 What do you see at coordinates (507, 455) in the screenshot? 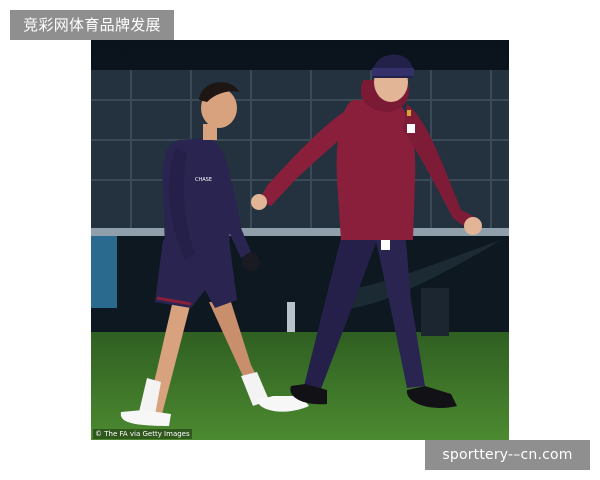
I see `site-url-tag: sporttery-–cn.com` at bounding box center [507, 455].